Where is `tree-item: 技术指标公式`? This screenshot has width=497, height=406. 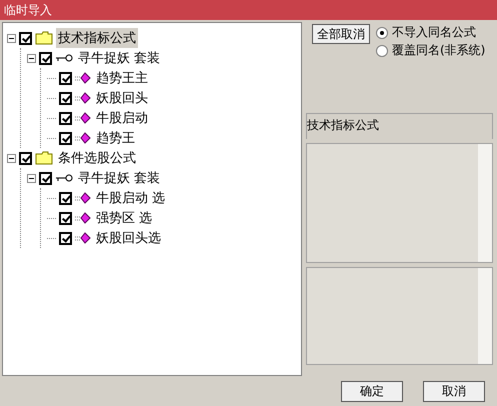
tree-item: 技术指标公式 is located at coordinates (97, 38).